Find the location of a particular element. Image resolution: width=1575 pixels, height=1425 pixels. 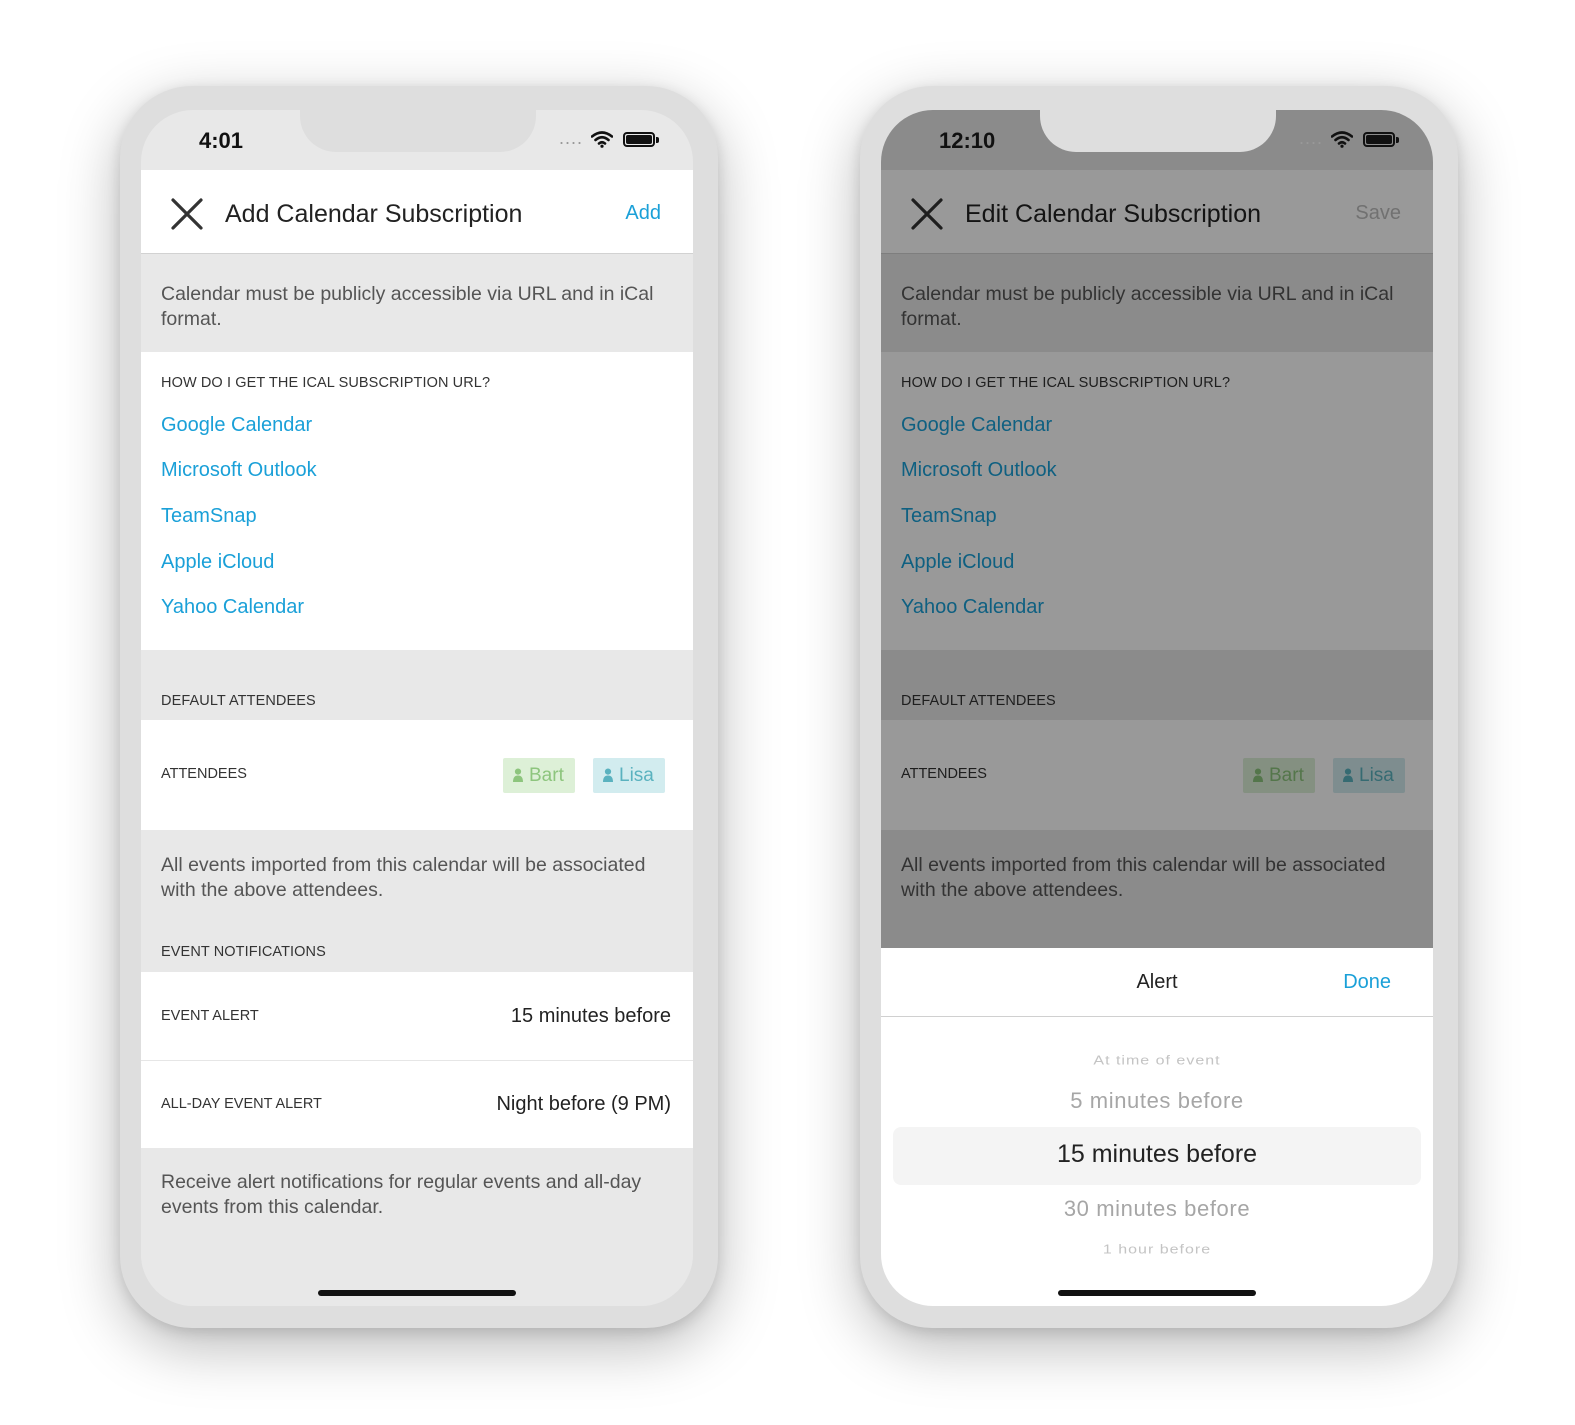

allday-alert-row: ALL-DAY EVENT ALERT Night before (9 PM) is located at coordinates (417, 1104).